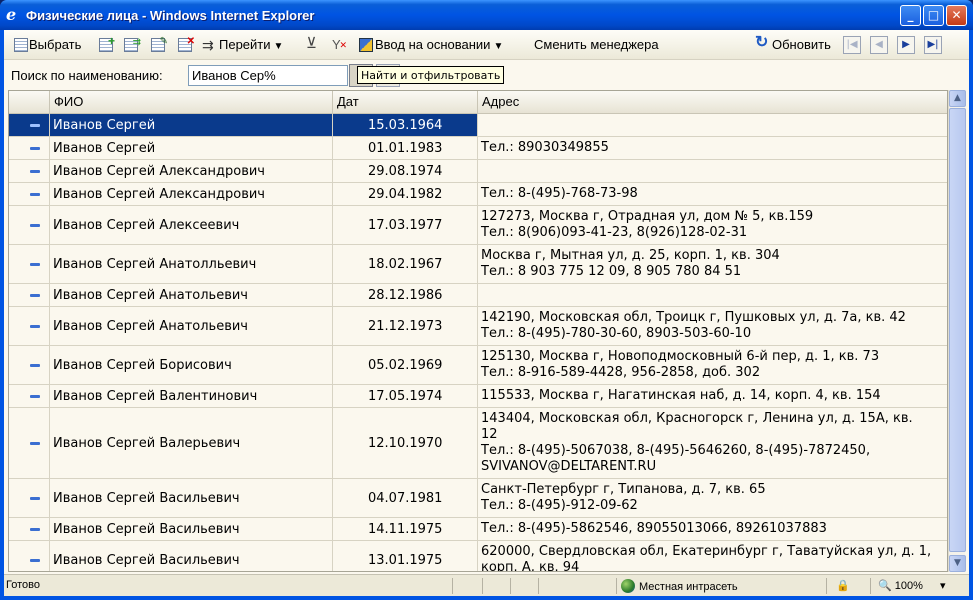  Describe the element at coordinates (879, 45) in the screenshot. I see `nav-prev-button: ◀` at that location.